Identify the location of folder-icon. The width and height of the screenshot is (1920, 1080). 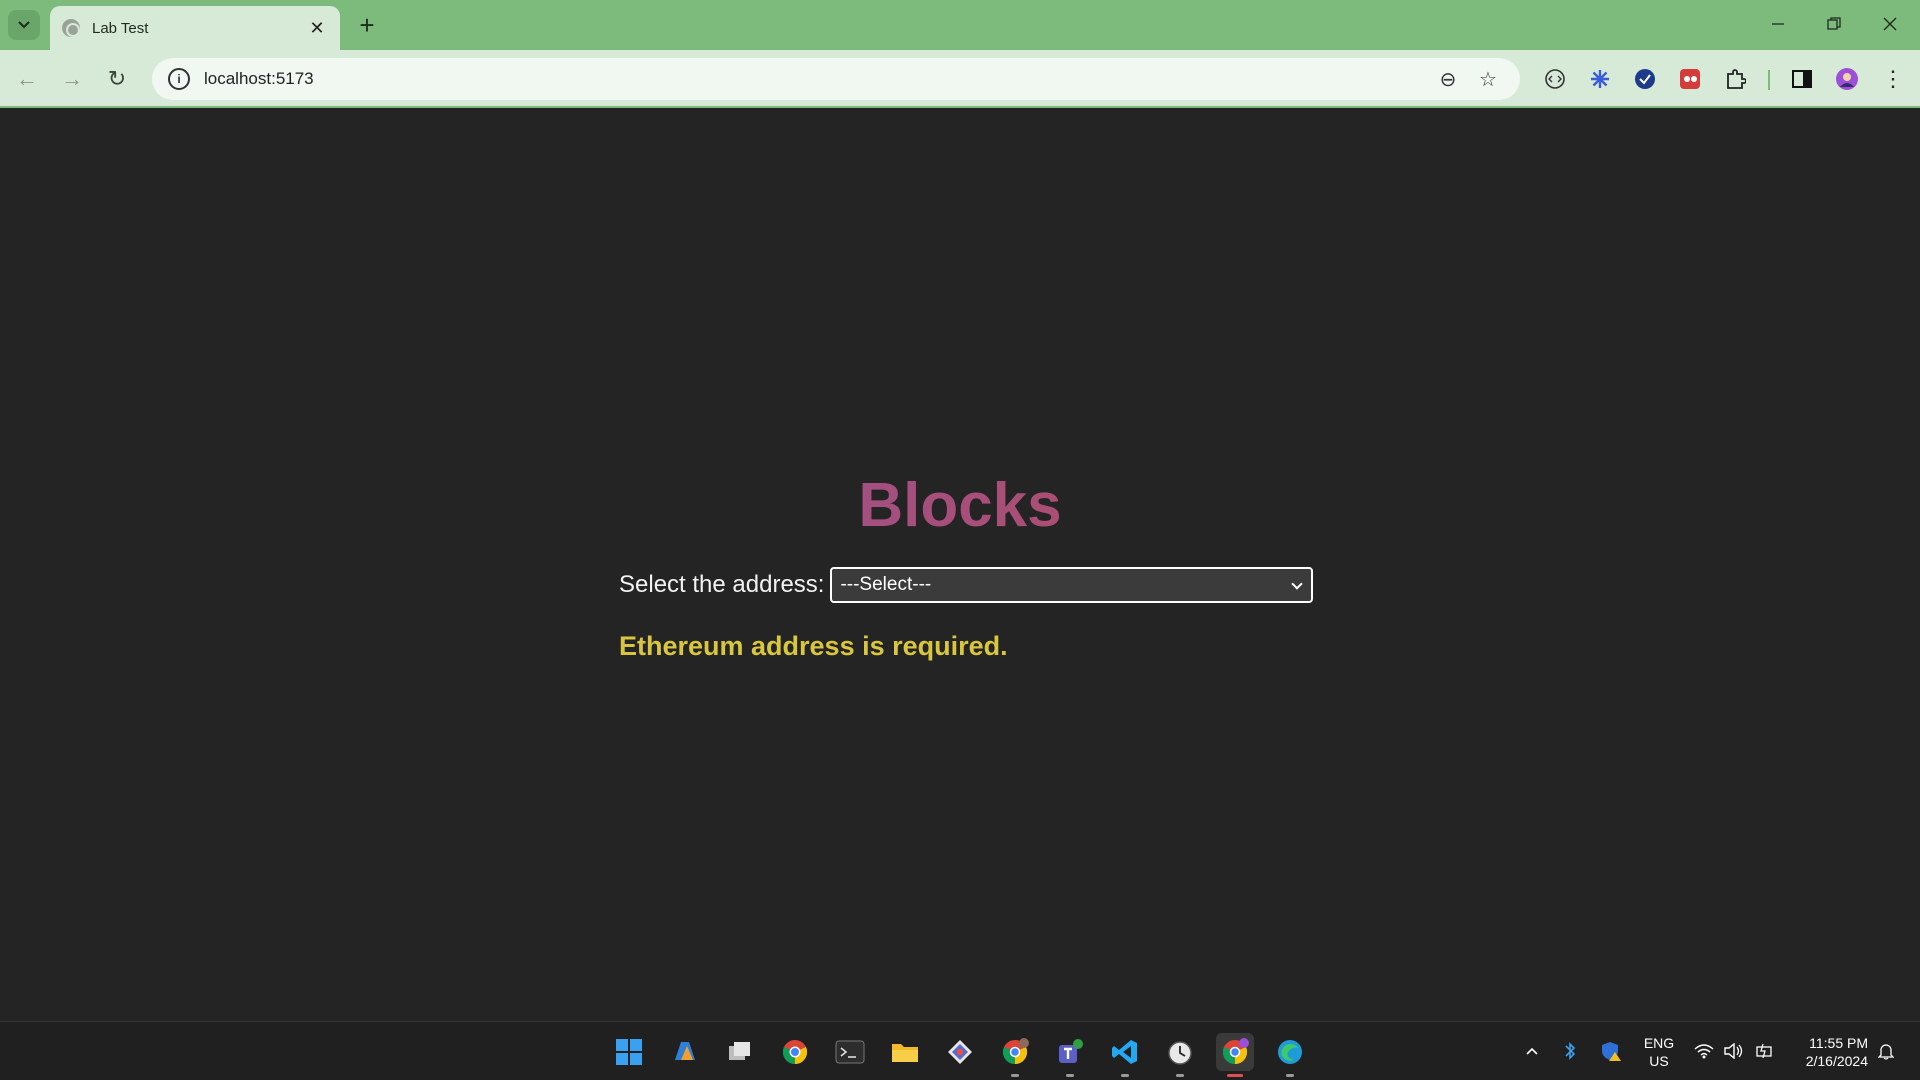
(905, 1053).